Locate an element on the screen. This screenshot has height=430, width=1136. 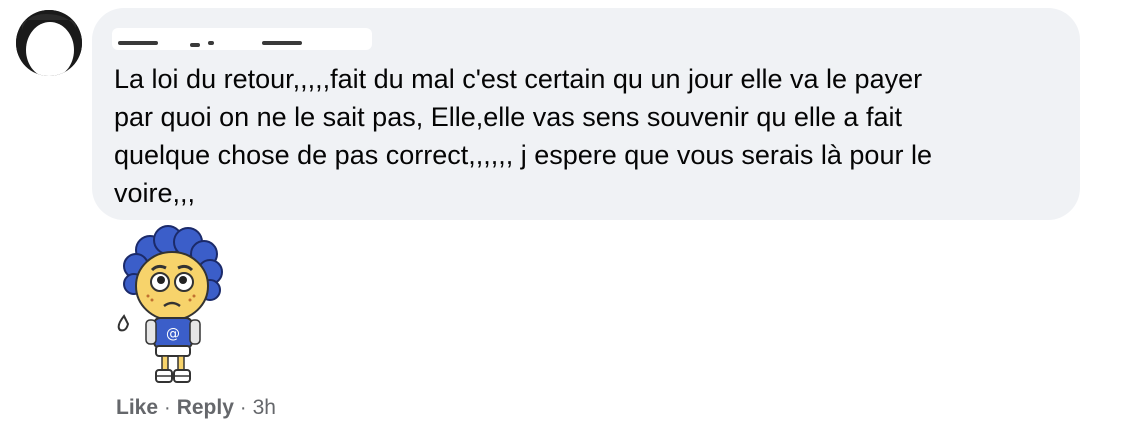
comment-actions: Like · Reply · 3h is located at coordinates (196, 408).